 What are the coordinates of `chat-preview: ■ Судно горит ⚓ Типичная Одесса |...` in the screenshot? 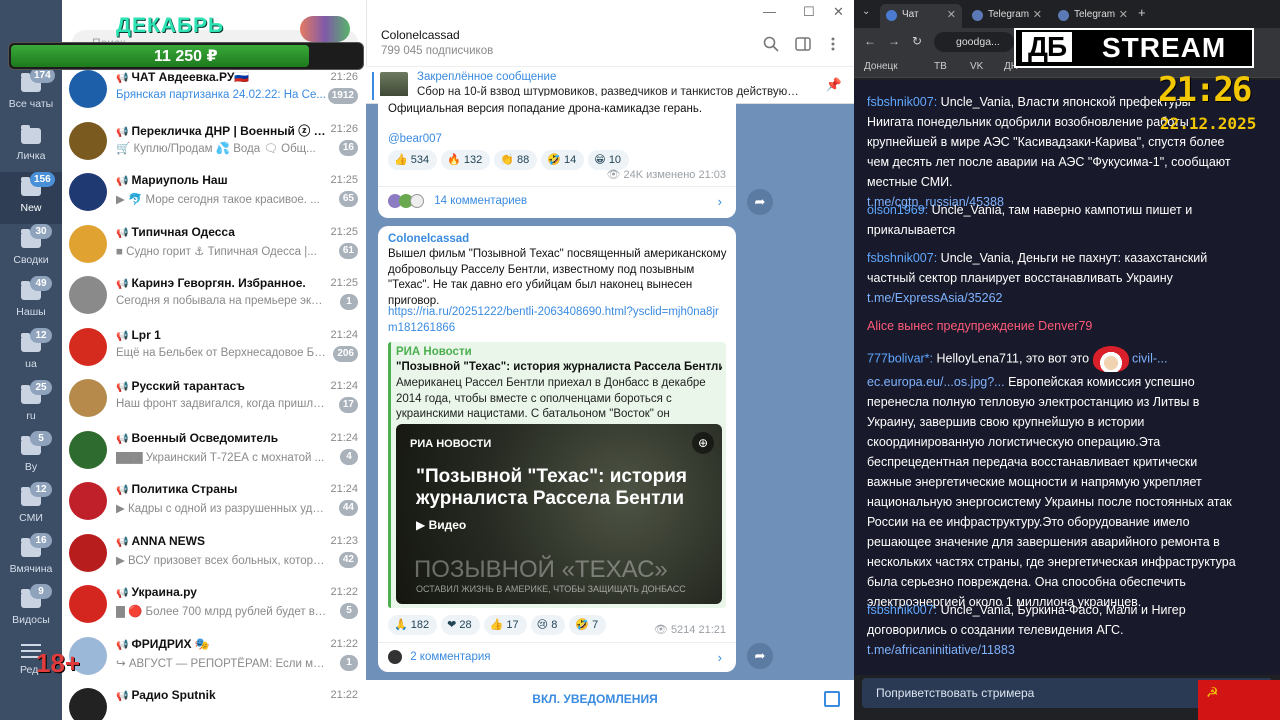 It's located at (216, 251).